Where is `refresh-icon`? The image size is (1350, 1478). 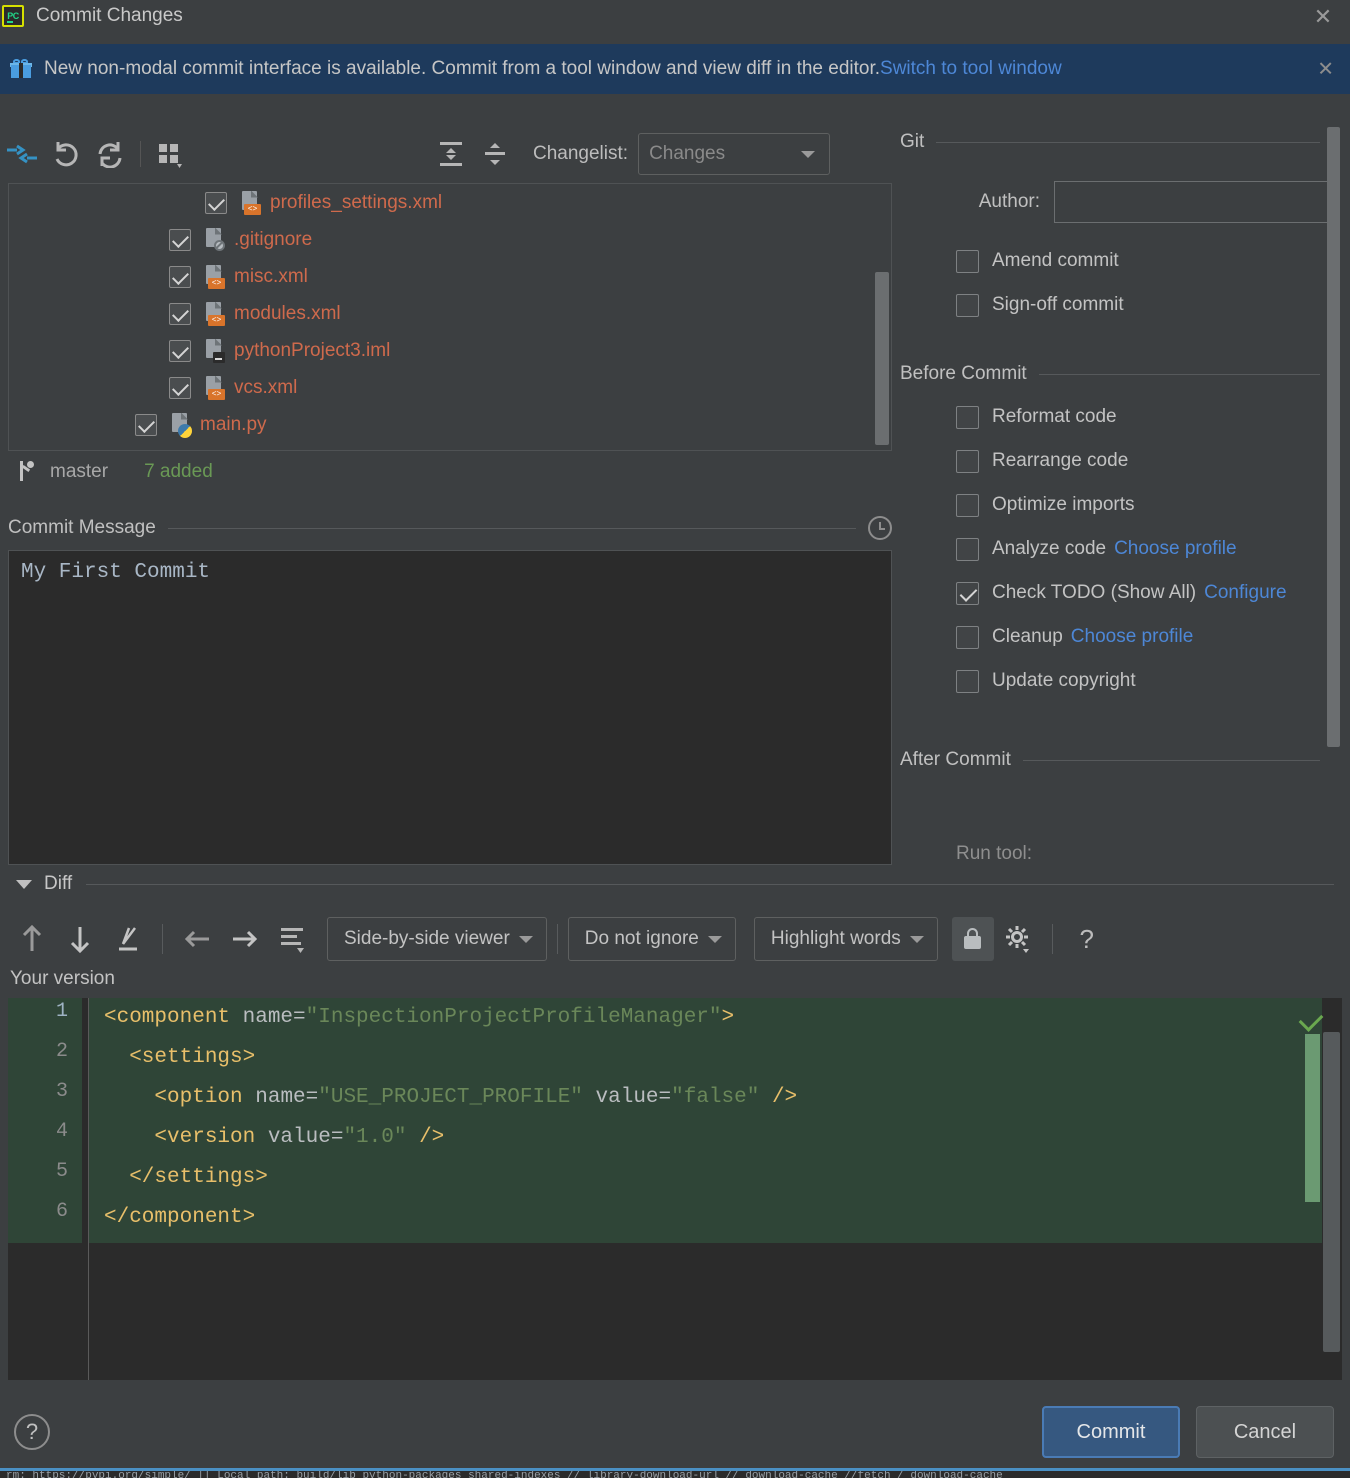
refresh-icon is located at coordinates (110, 154).